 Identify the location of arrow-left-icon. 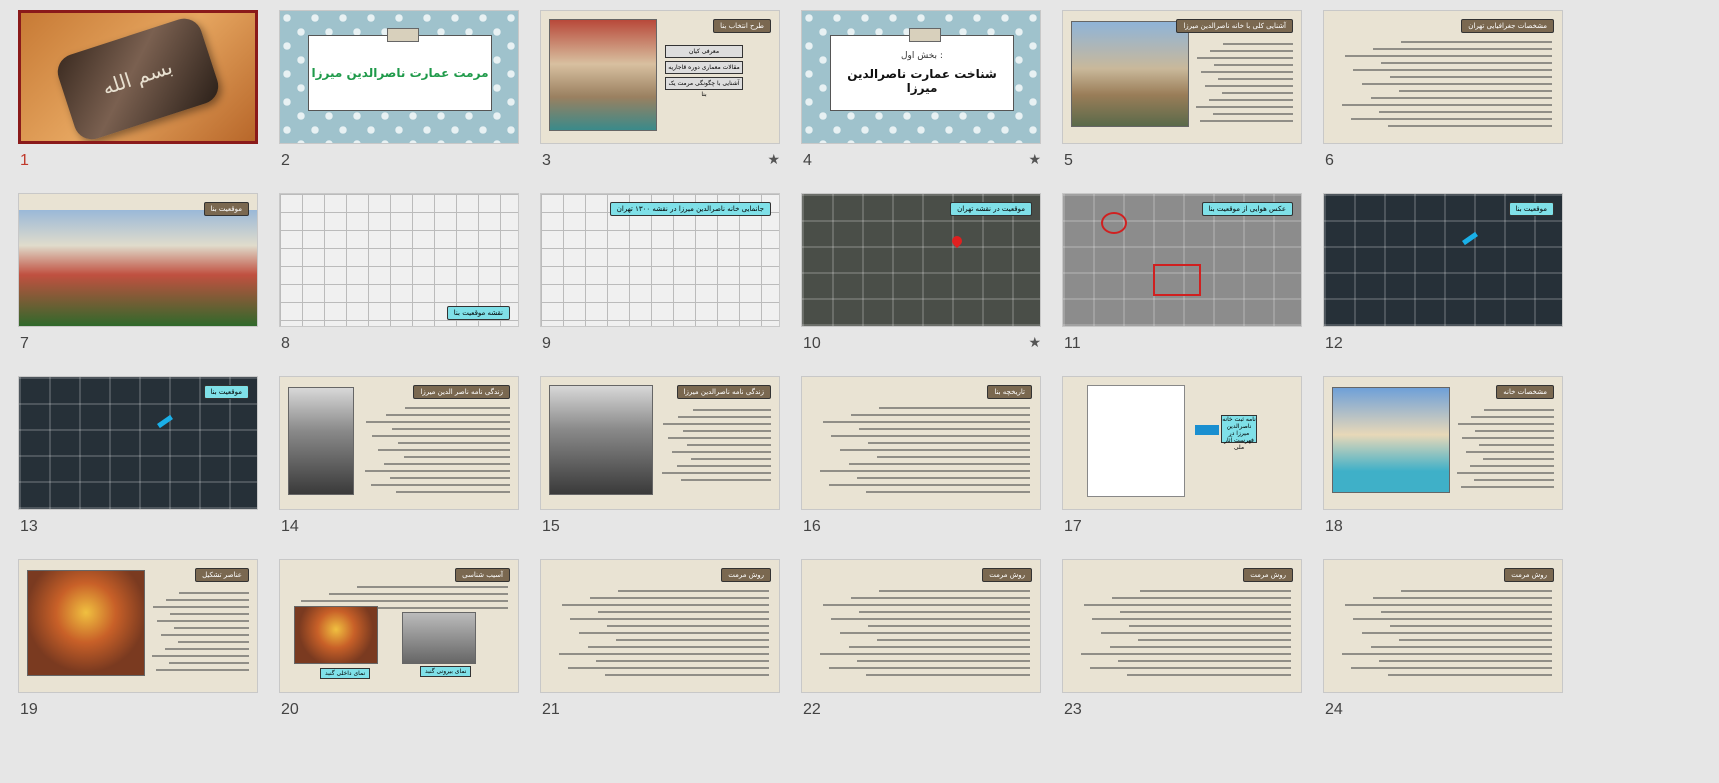
(1207, 430).